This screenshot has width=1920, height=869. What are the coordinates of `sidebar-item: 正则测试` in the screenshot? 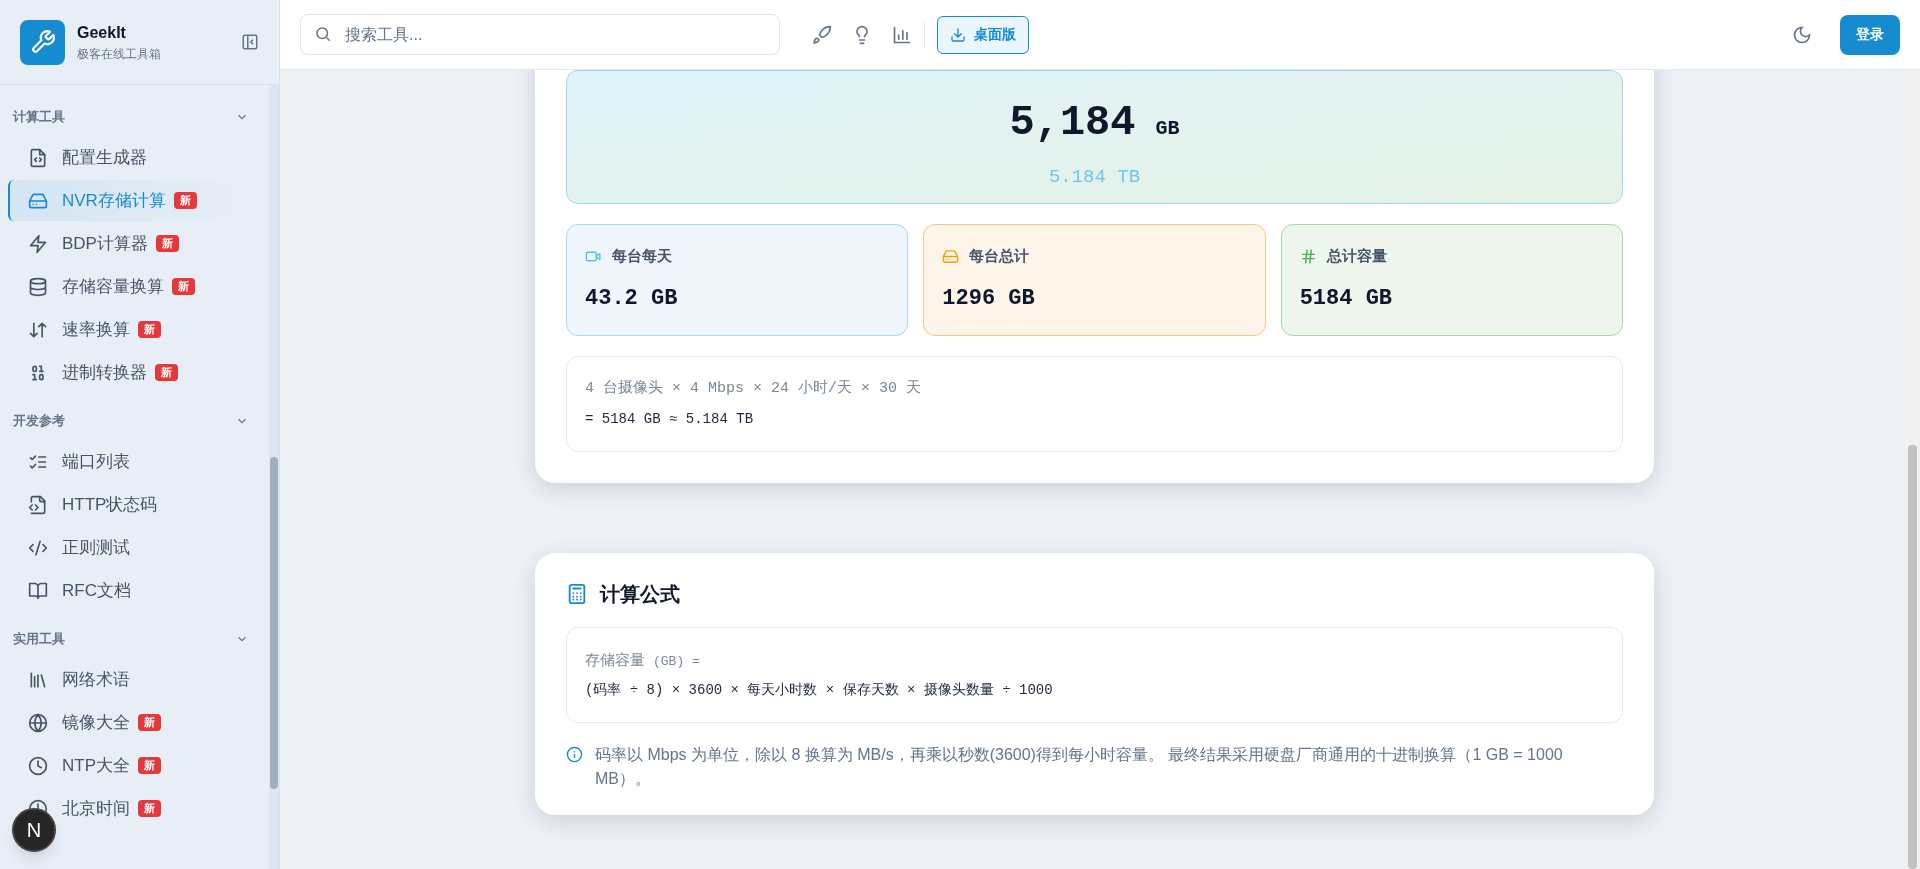 It's located at (134, 547).